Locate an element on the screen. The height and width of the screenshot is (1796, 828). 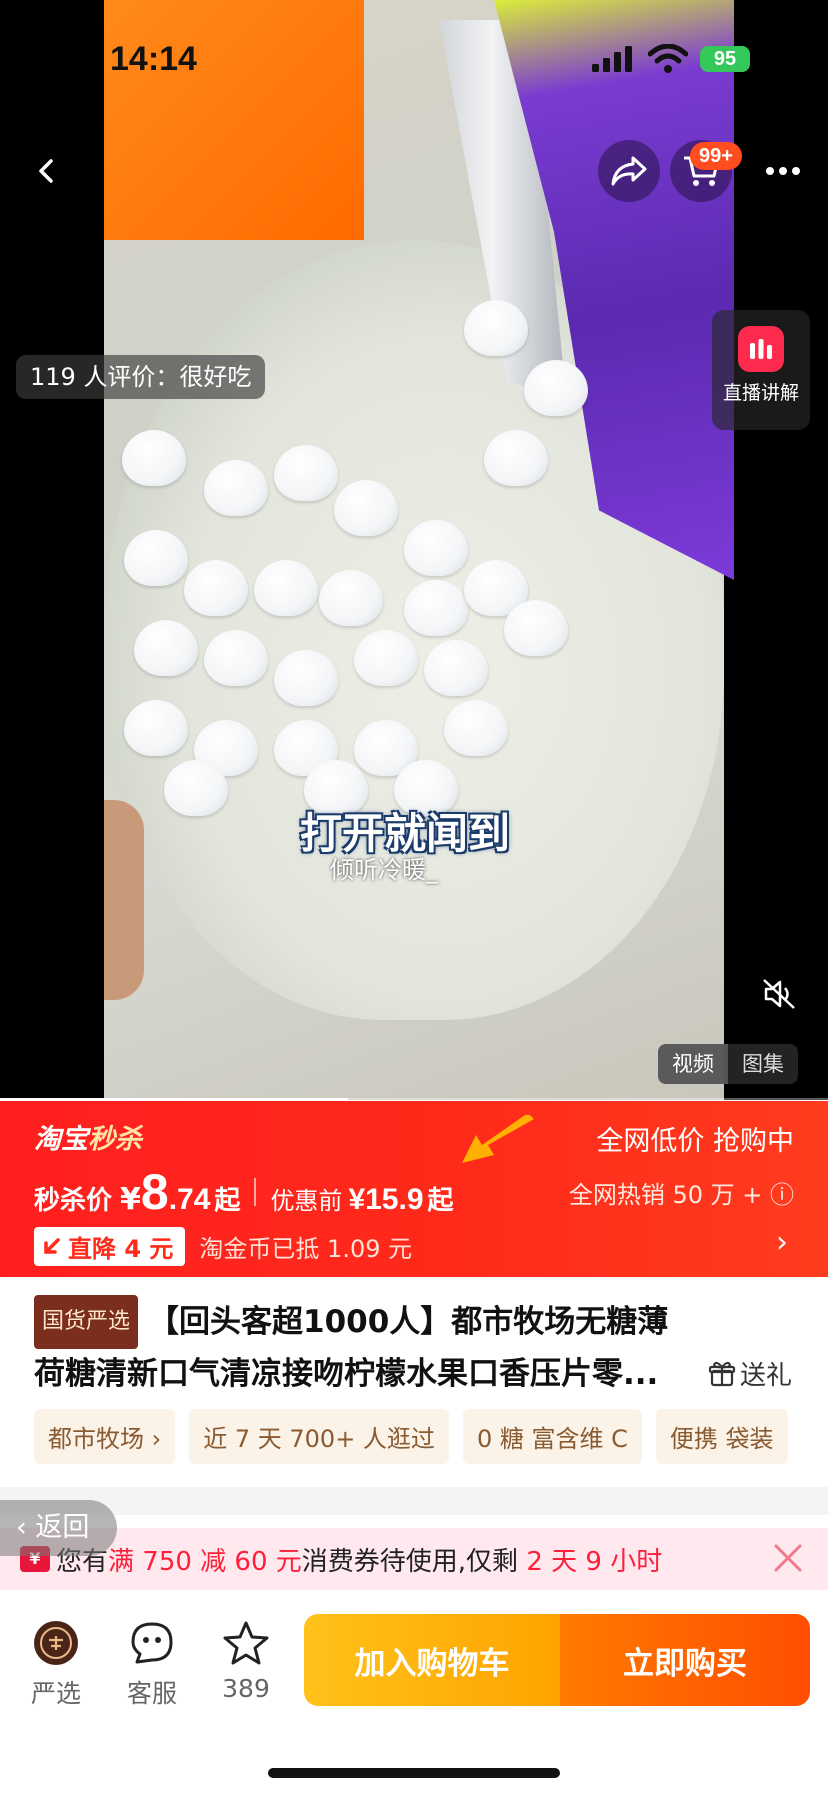
tab-video: 视频 is located at coordinates (693, 1064).